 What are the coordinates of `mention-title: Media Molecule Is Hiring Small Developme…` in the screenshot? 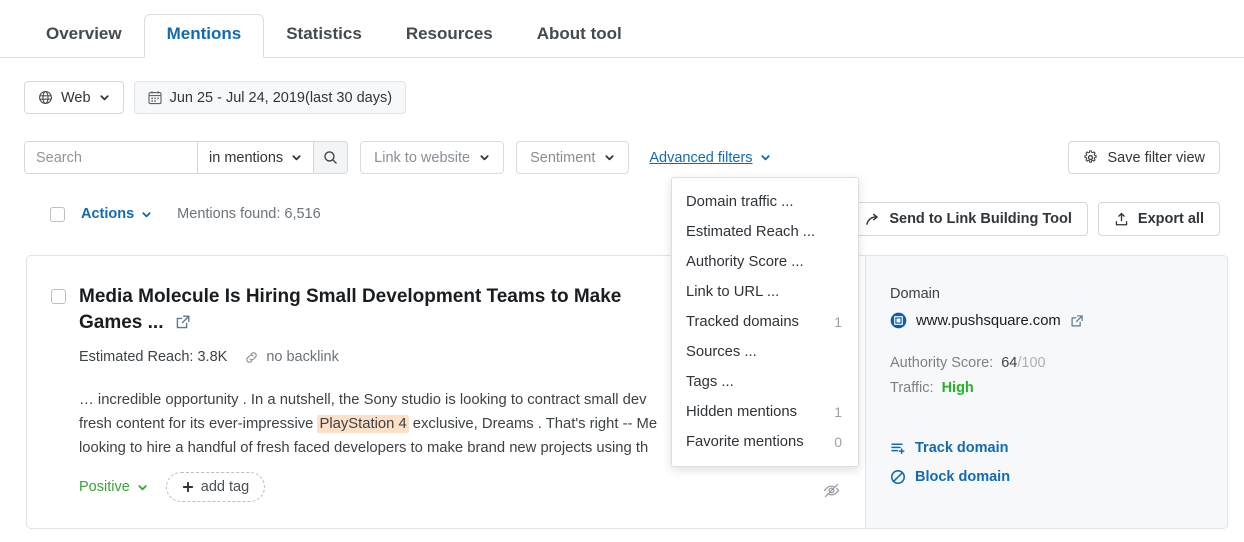 It's located at (379, 310).